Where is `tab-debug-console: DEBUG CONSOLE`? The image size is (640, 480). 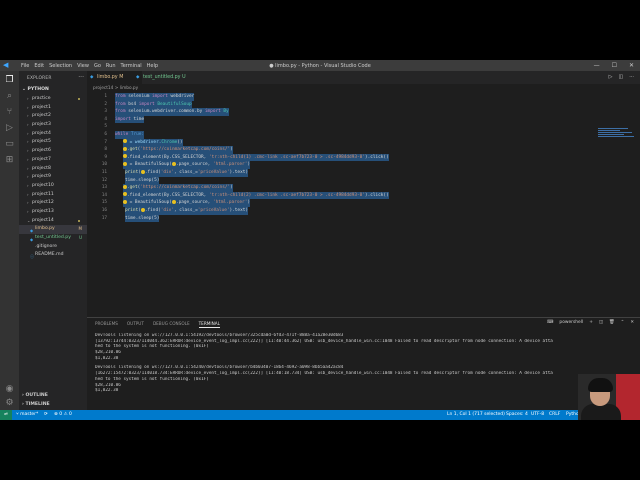 tab-debug-console: DEBUG CONSOLE is located at coordinates (171, 324).